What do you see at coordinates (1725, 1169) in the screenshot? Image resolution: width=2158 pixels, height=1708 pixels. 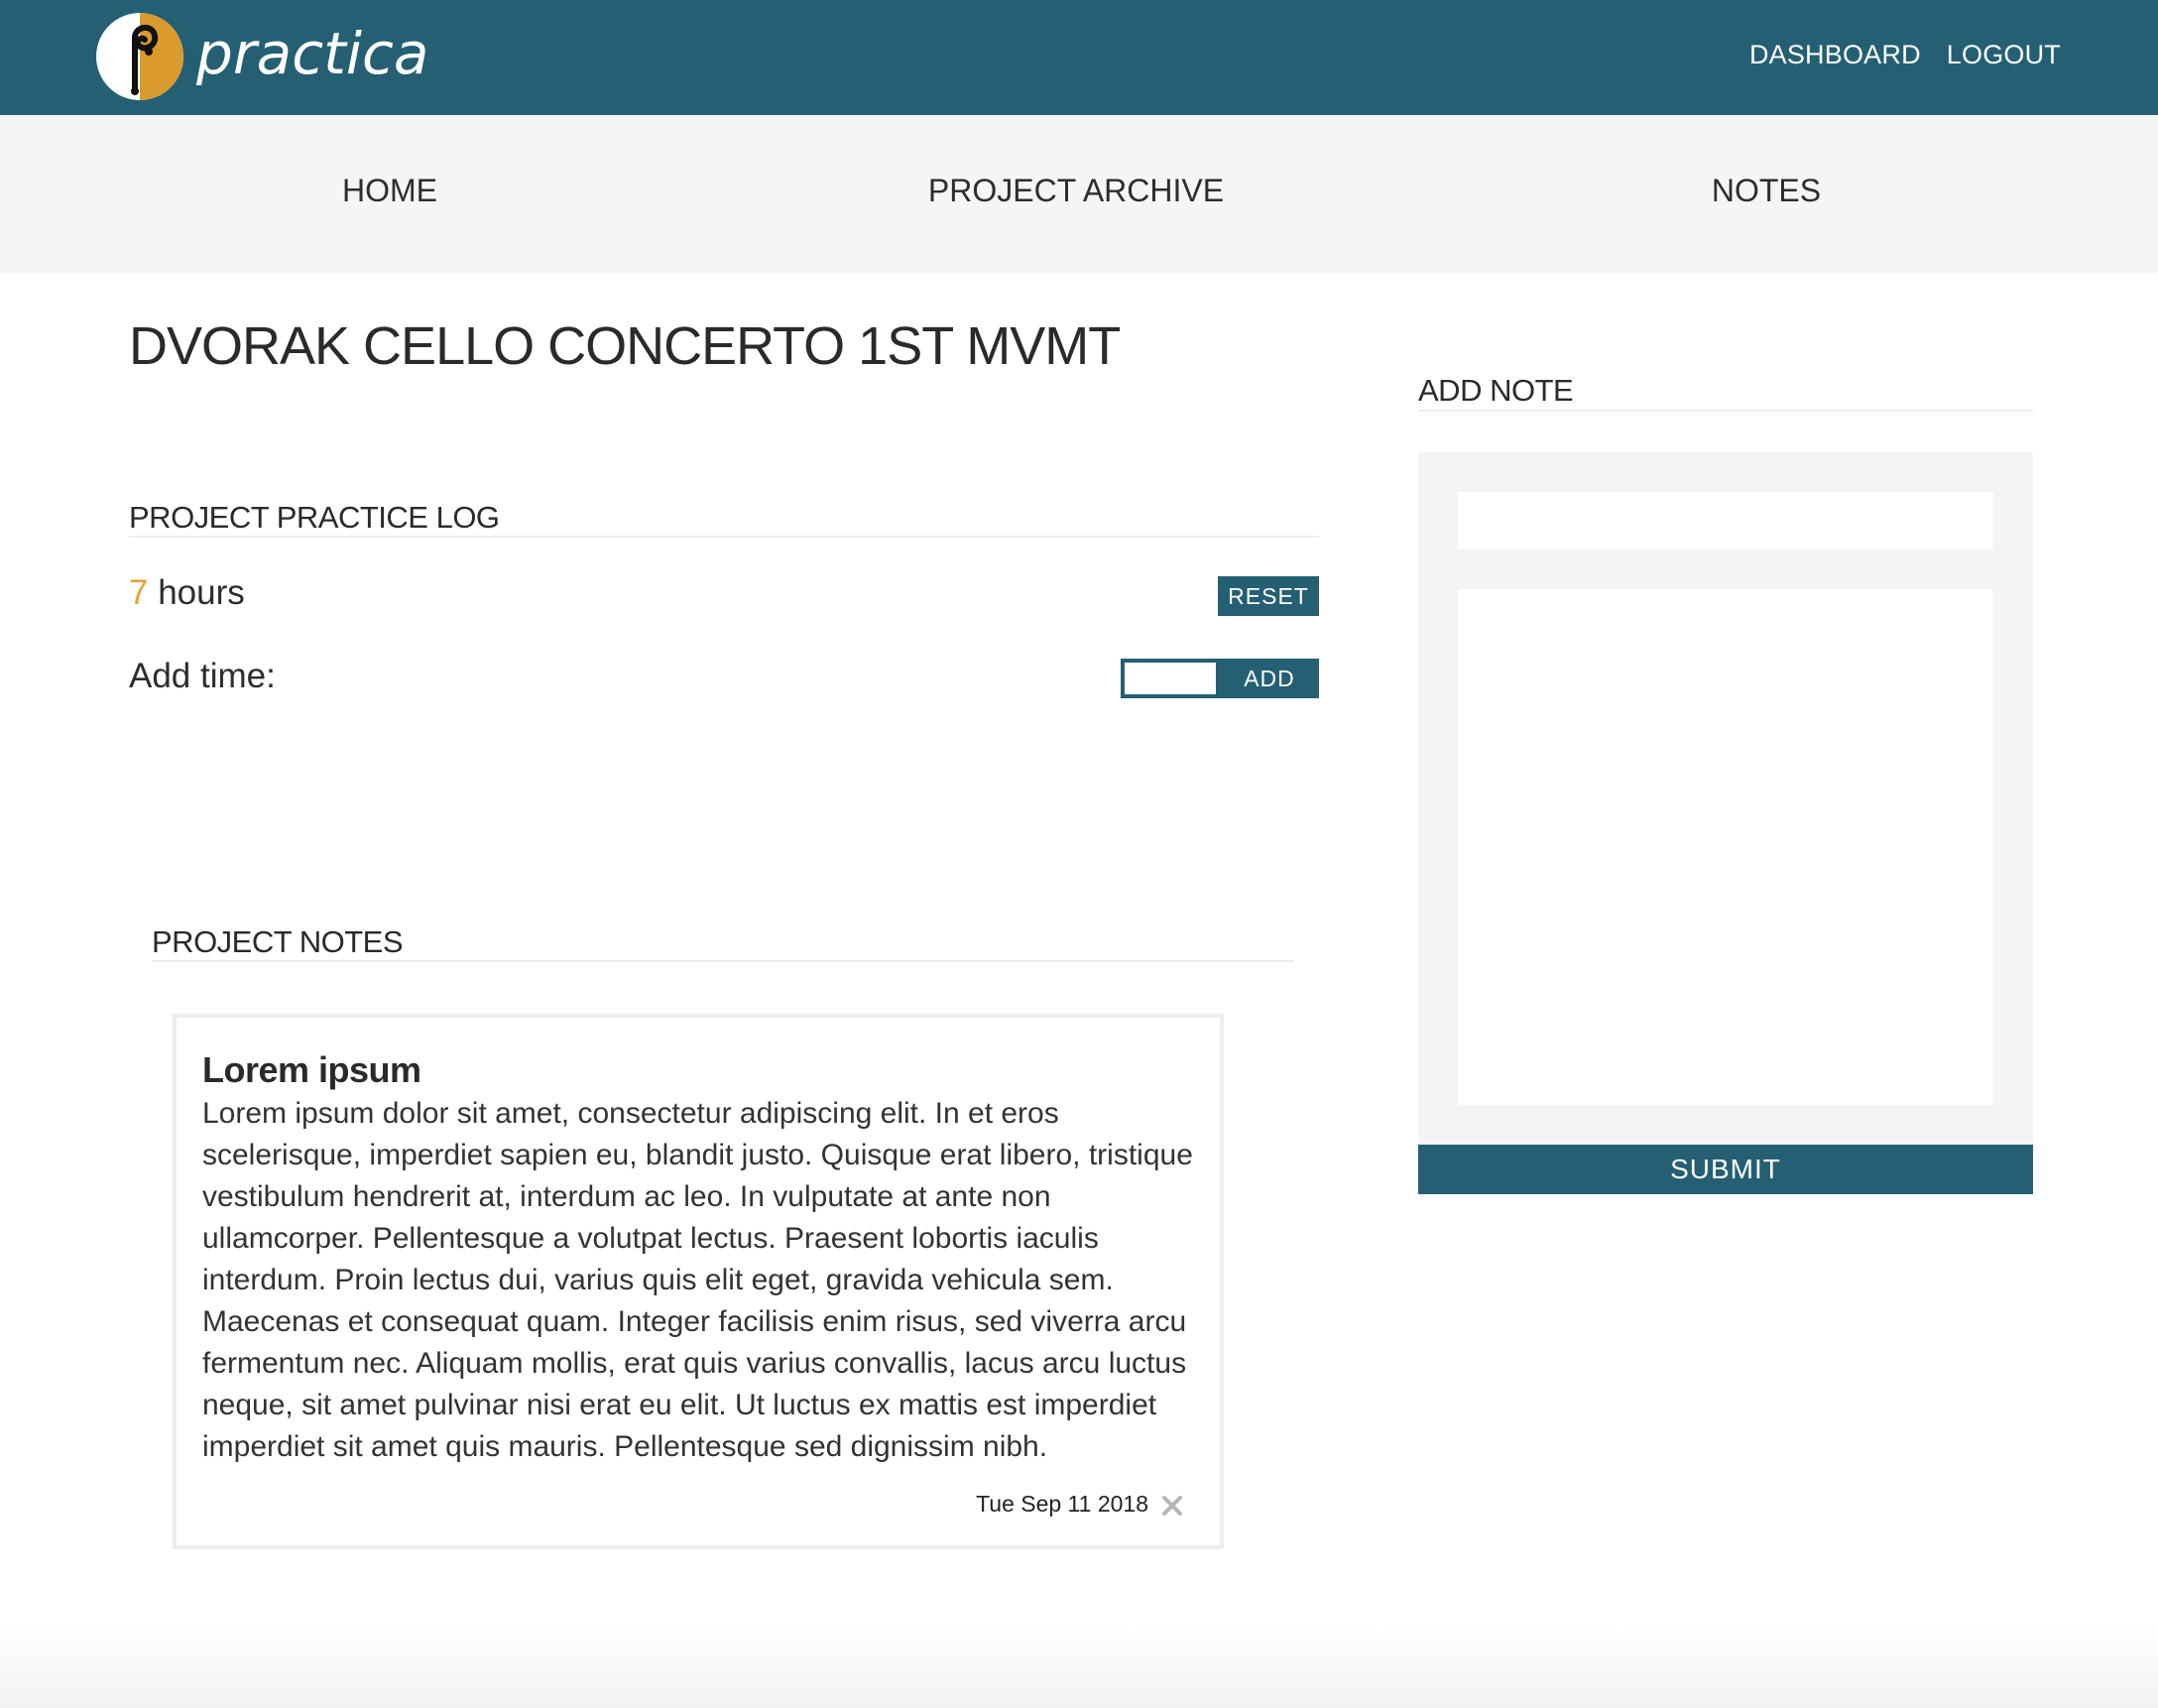 I see `submit-note-button: SUBMIT` at bounding box center [1725, 1169].